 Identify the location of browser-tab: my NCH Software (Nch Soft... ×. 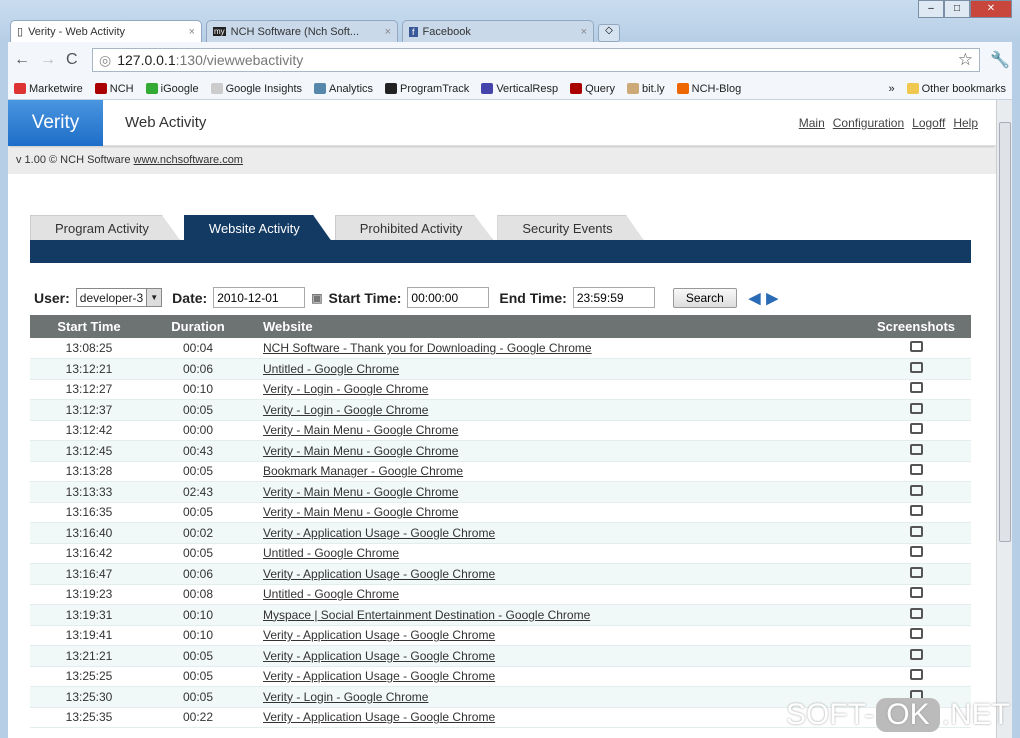
(302, 31).